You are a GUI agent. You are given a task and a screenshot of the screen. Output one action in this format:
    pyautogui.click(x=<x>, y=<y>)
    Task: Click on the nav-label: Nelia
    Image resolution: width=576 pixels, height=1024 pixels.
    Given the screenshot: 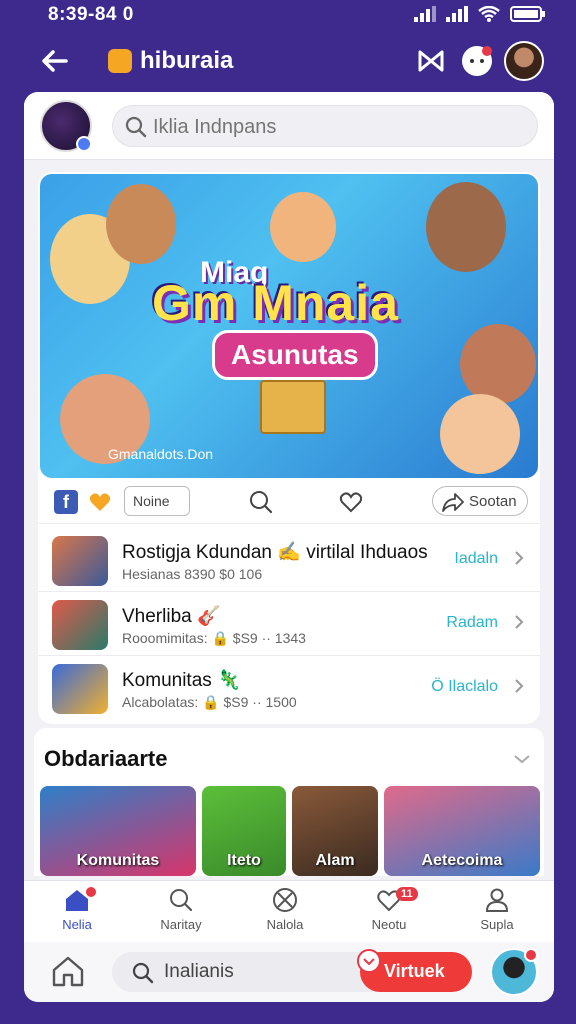 What is the action you would take?
    pyautogui.click(x=77, y=924)
    